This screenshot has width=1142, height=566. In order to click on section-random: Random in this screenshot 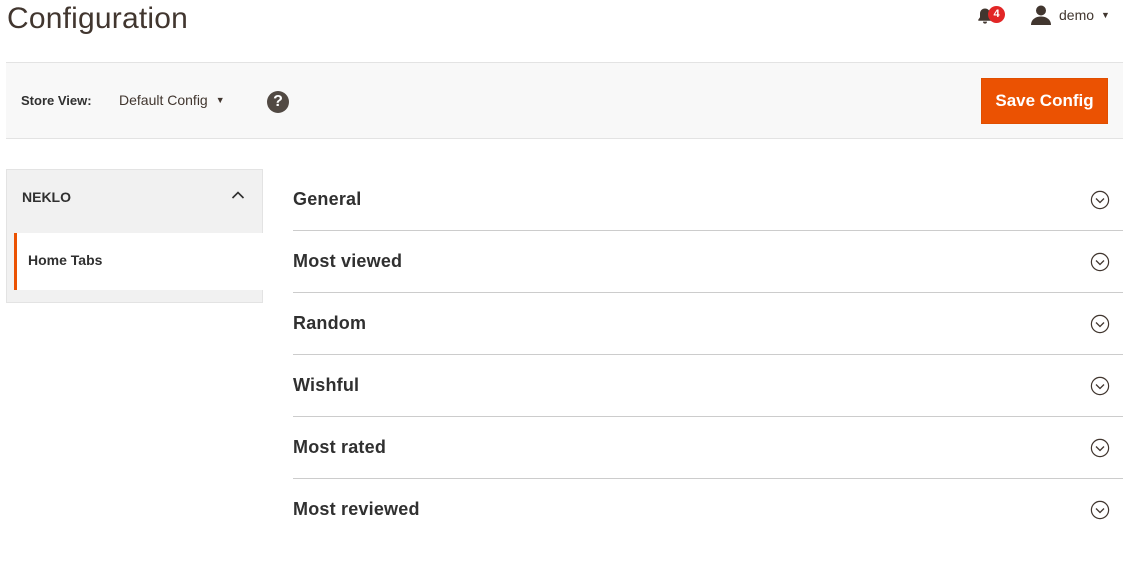, I will do `click(708, 324)`.